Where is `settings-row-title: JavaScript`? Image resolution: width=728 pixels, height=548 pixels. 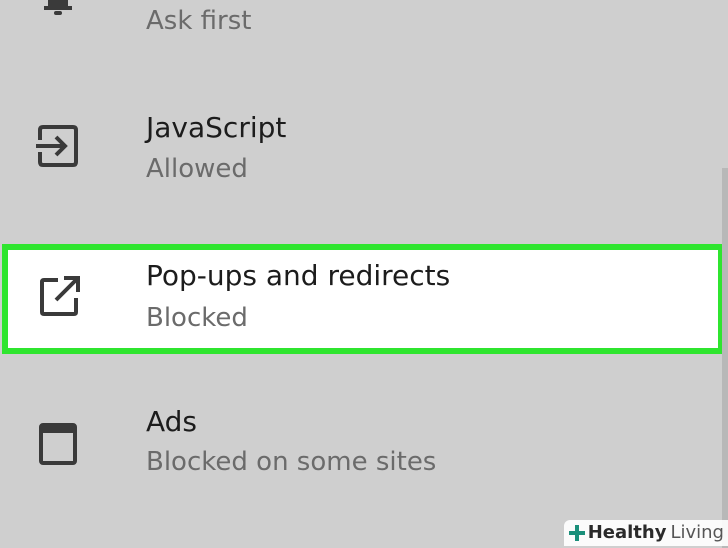
settings-row-title: JavaScript is located at coordinates (216, 127).